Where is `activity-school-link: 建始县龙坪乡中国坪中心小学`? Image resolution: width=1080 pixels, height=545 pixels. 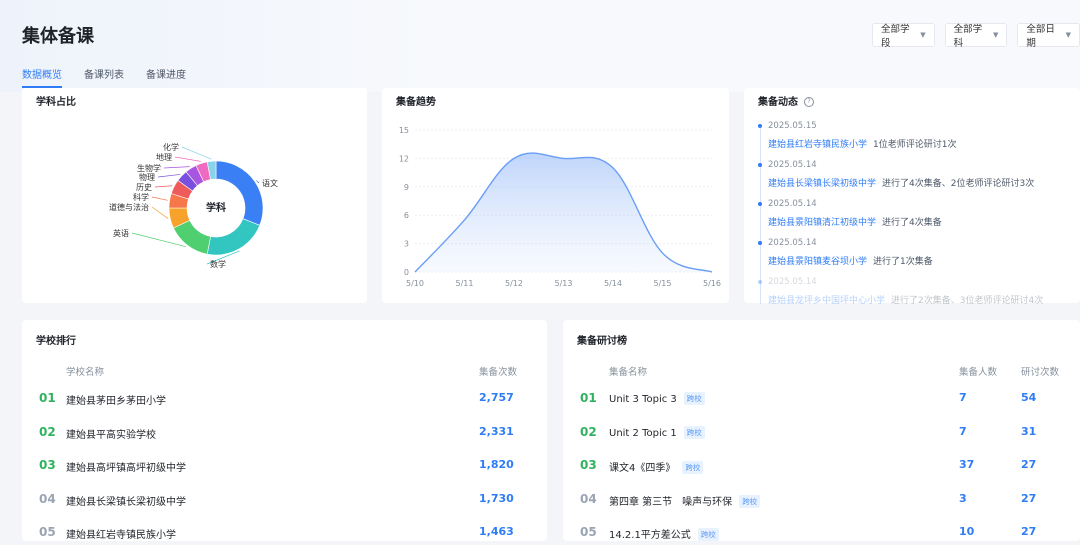 activity-school-link: 建始县龙坪乡中国坪中心小学 is located at coordinates (826, 301).